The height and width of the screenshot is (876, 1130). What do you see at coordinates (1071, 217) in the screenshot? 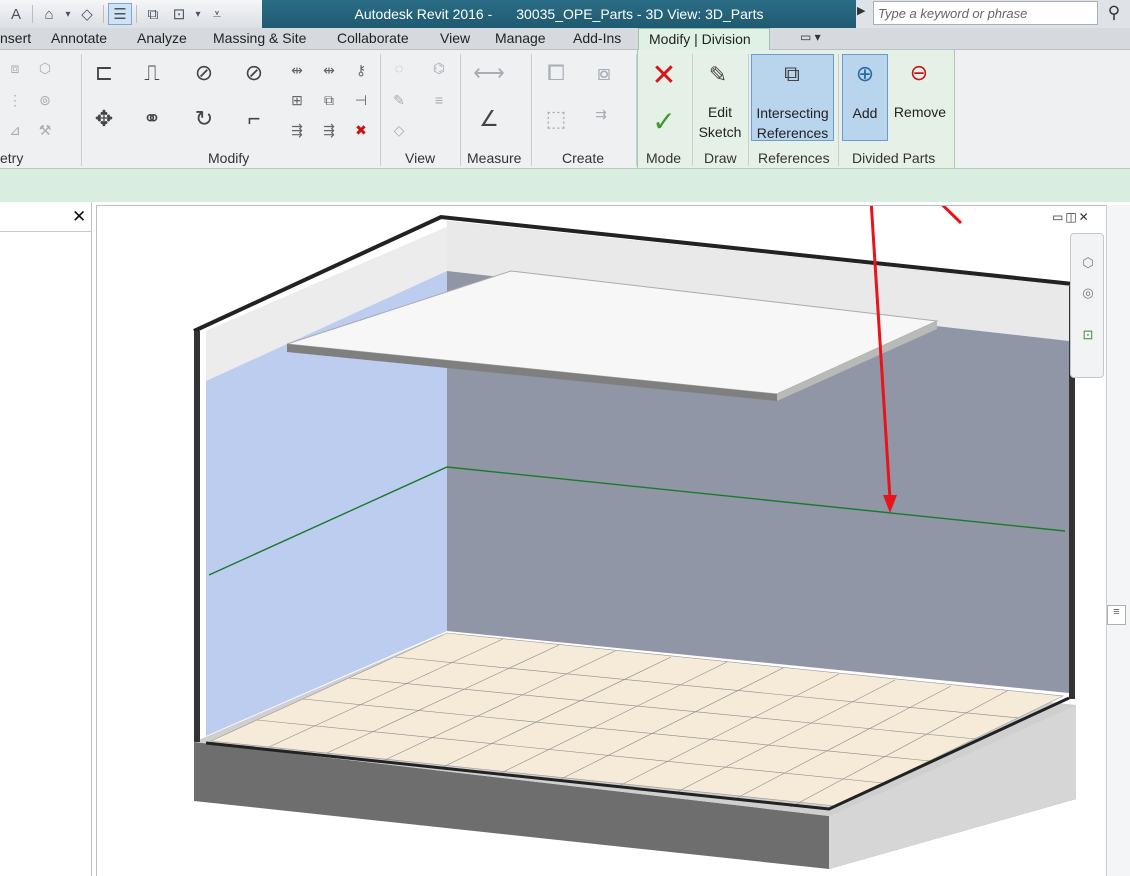
I see `view-window-controls: ▭◫✕` at bounding box center [1071, 217].